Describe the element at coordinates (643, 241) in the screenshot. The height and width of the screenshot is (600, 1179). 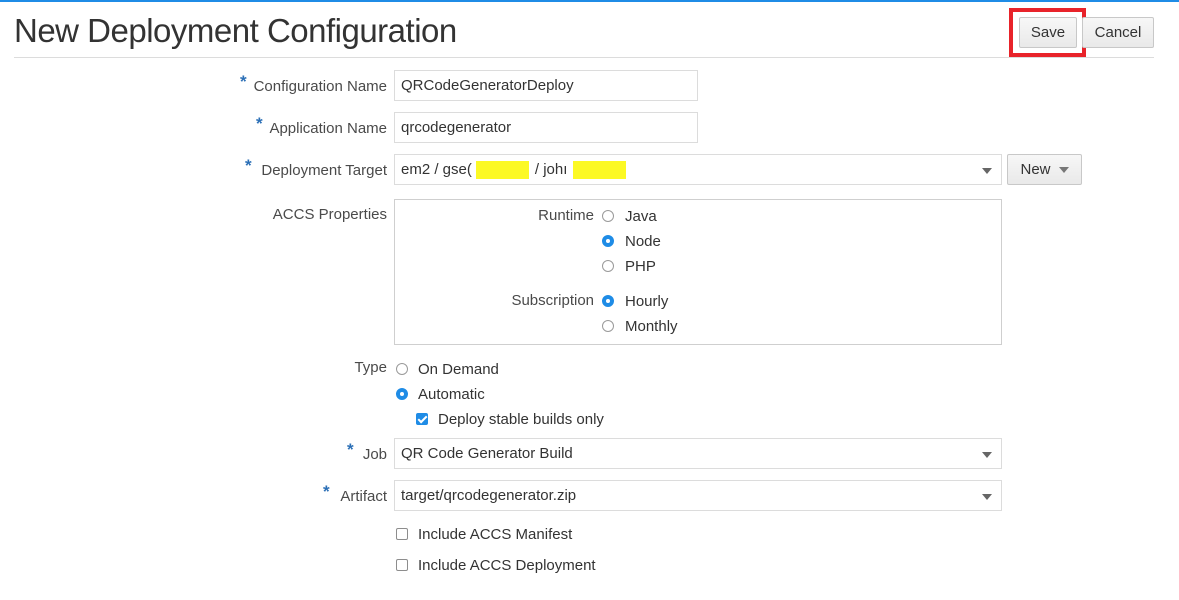
I see `runtime-node-label: Node` at that location.